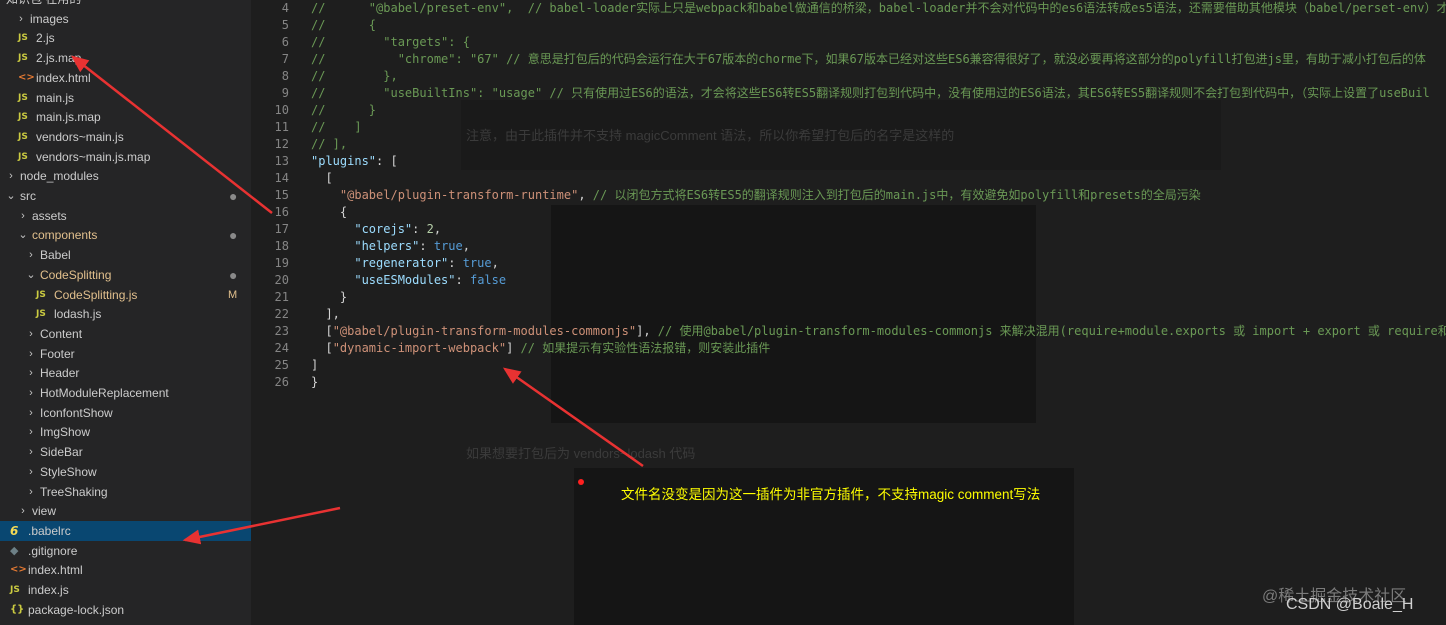 The height and width of the screenshot is (625, 1446). I want to click on arrow-to-babelrc, so click(261, 525).